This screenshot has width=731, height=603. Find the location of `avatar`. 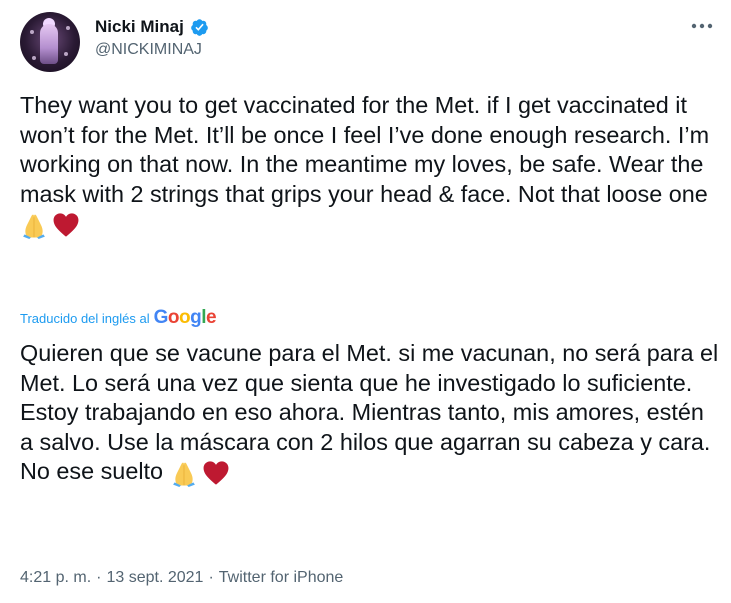

avatar is located at coordinates (50, 42).